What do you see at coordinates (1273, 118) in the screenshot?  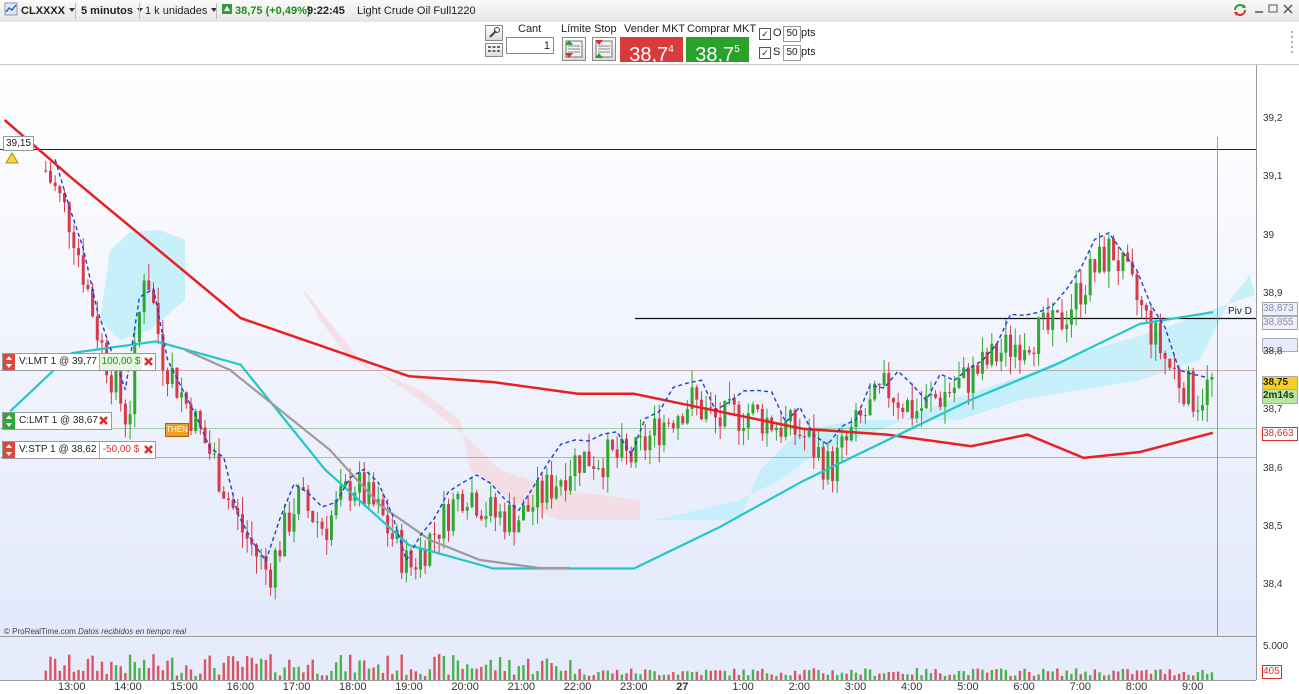 I see `y-axis-label: 39,2` at bounding box center [1273, 118].